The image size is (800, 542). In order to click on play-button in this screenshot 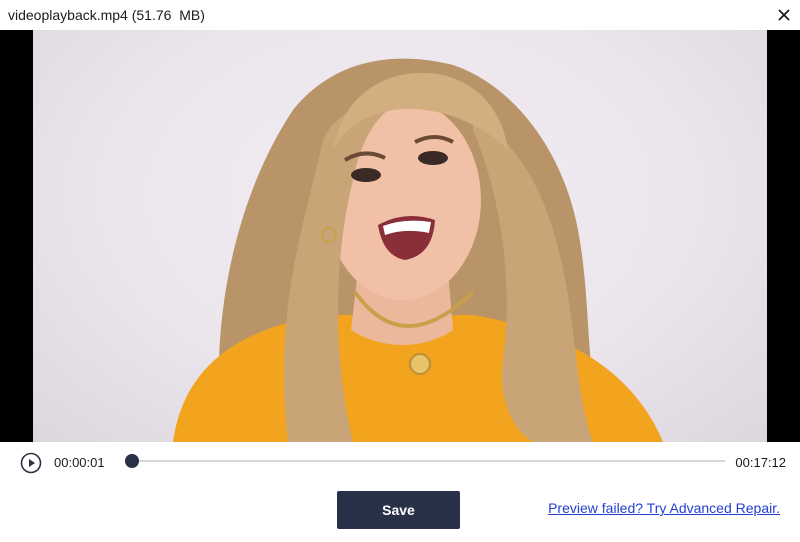, I will do `click(31, 463)`.